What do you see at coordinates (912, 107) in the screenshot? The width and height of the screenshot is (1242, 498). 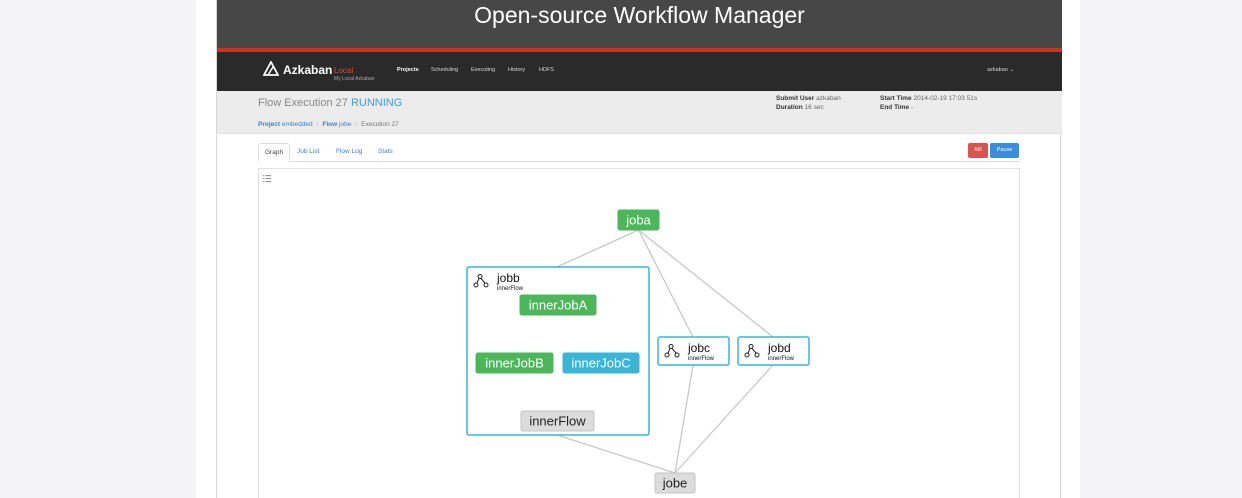 I see `end-time-value: -` at bounding box center [912, 107].